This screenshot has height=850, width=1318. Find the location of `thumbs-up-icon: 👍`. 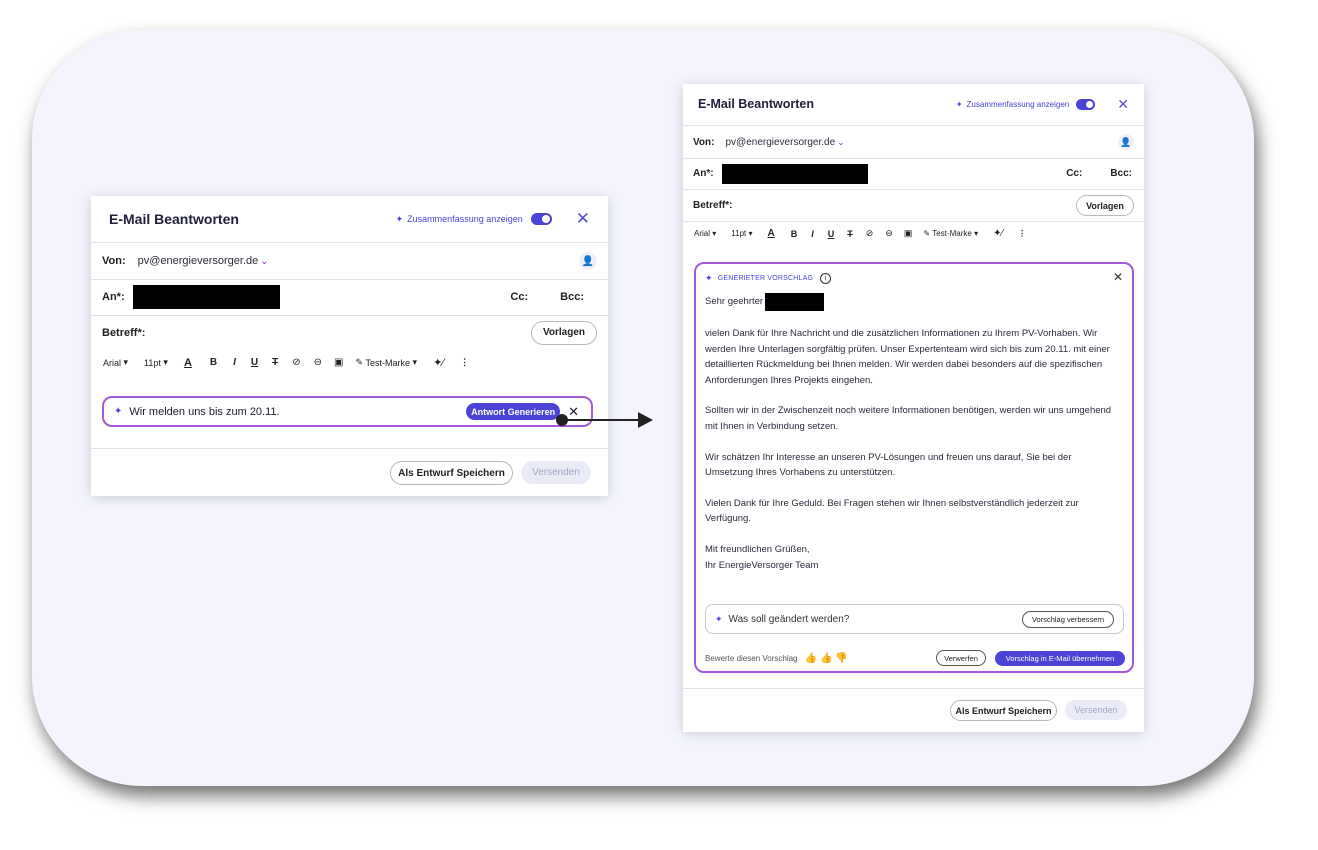

thumbs-up-icon: 👍 is located at coordinates (826, 658).